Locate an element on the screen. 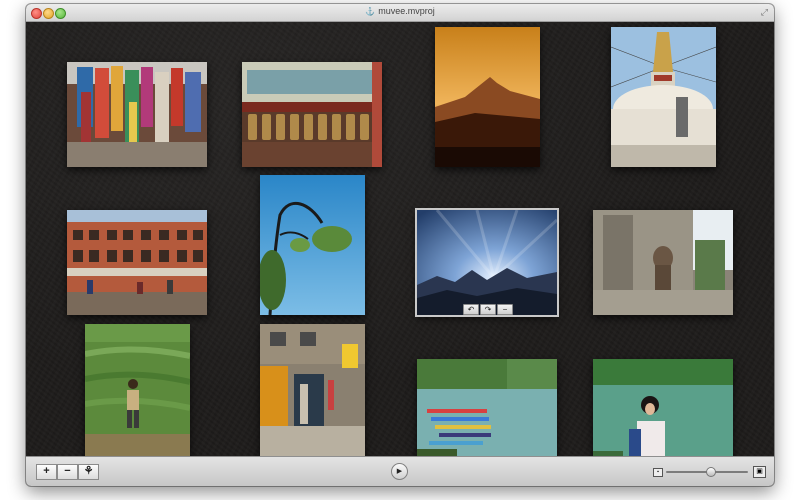  title-bar: ⚓ muvee.mvproj ⤢ is located at coordinates (400, 13).